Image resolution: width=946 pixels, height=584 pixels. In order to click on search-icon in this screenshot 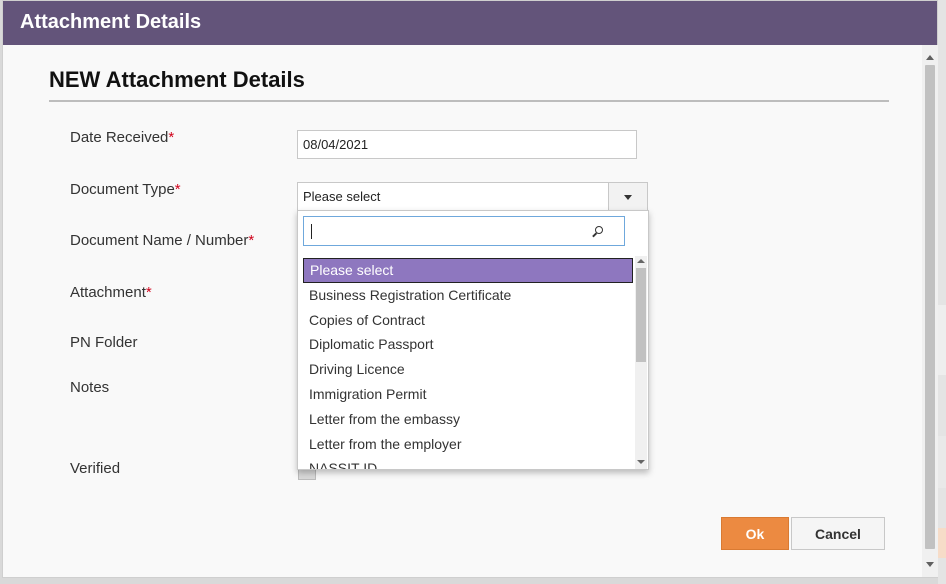, I will do `click(599, 230)`.